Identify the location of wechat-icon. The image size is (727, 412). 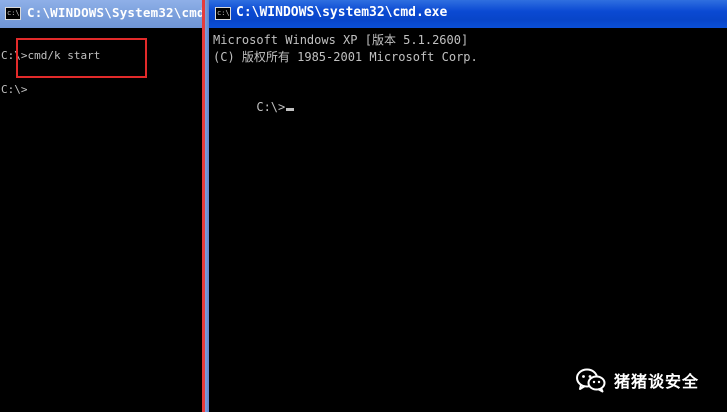
(591, 380).